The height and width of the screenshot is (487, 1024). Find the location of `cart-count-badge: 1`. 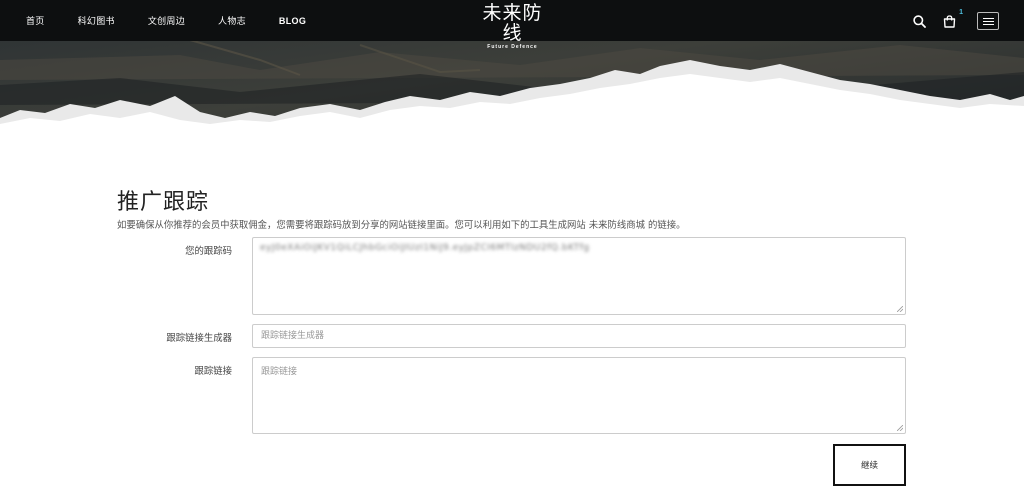

cart-count-badge: 1 is located at coordinates (961, 12).